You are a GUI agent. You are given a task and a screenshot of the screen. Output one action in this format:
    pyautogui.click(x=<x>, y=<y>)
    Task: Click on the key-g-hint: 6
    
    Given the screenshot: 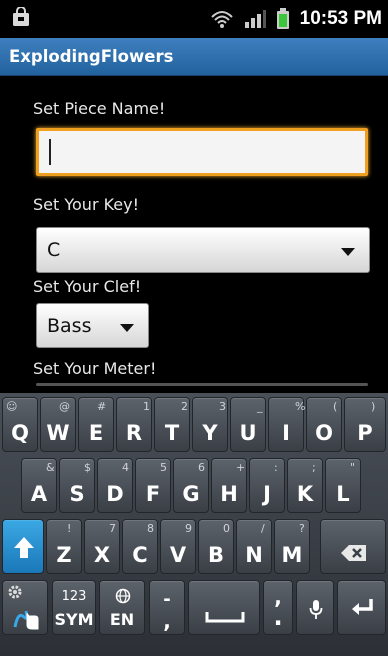 What is the action you would take?
    pyautogui.click(x=201, y=467)
    